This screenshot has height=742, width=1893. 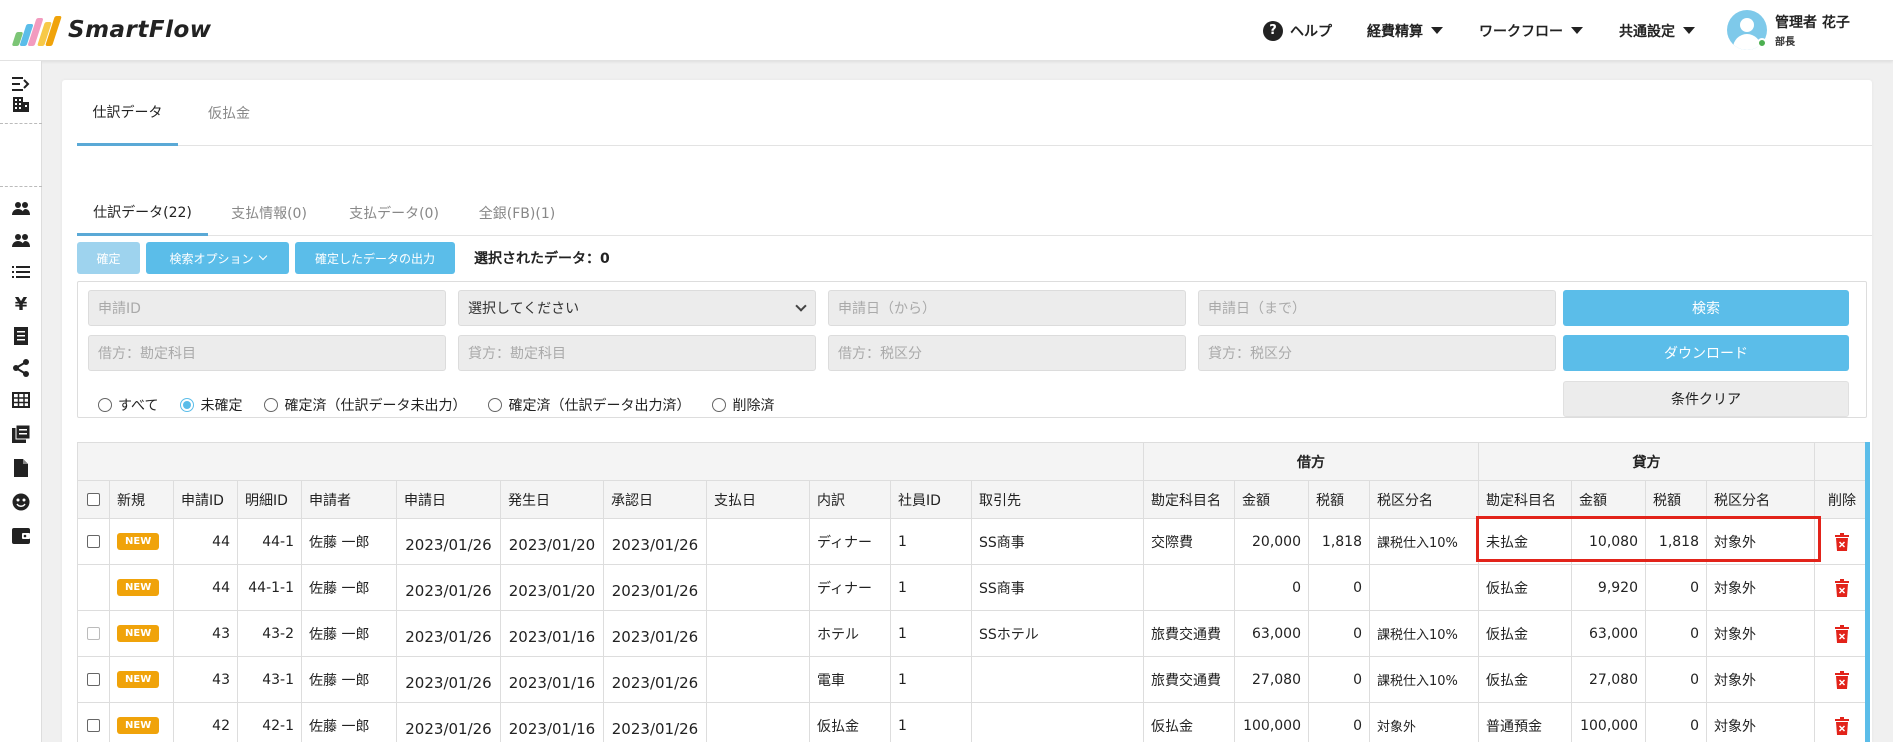 What do you see at coordinates (1424, 722) in the screenshot?
I see `cell-d-tax-type: 対象外` at bounding box center [1424, 722].